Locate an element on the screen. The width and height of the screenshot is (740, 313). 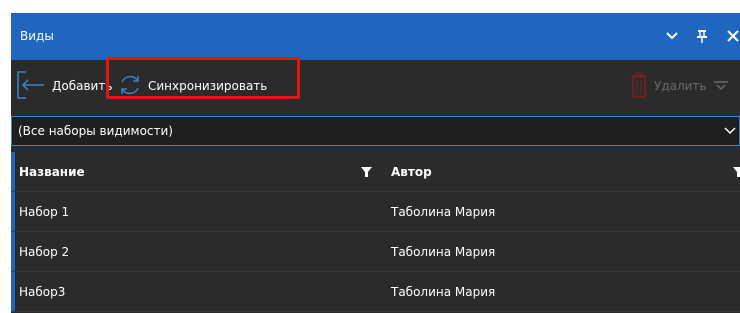
sync-button: Синхронизировать is located at coordinates (192, 86).